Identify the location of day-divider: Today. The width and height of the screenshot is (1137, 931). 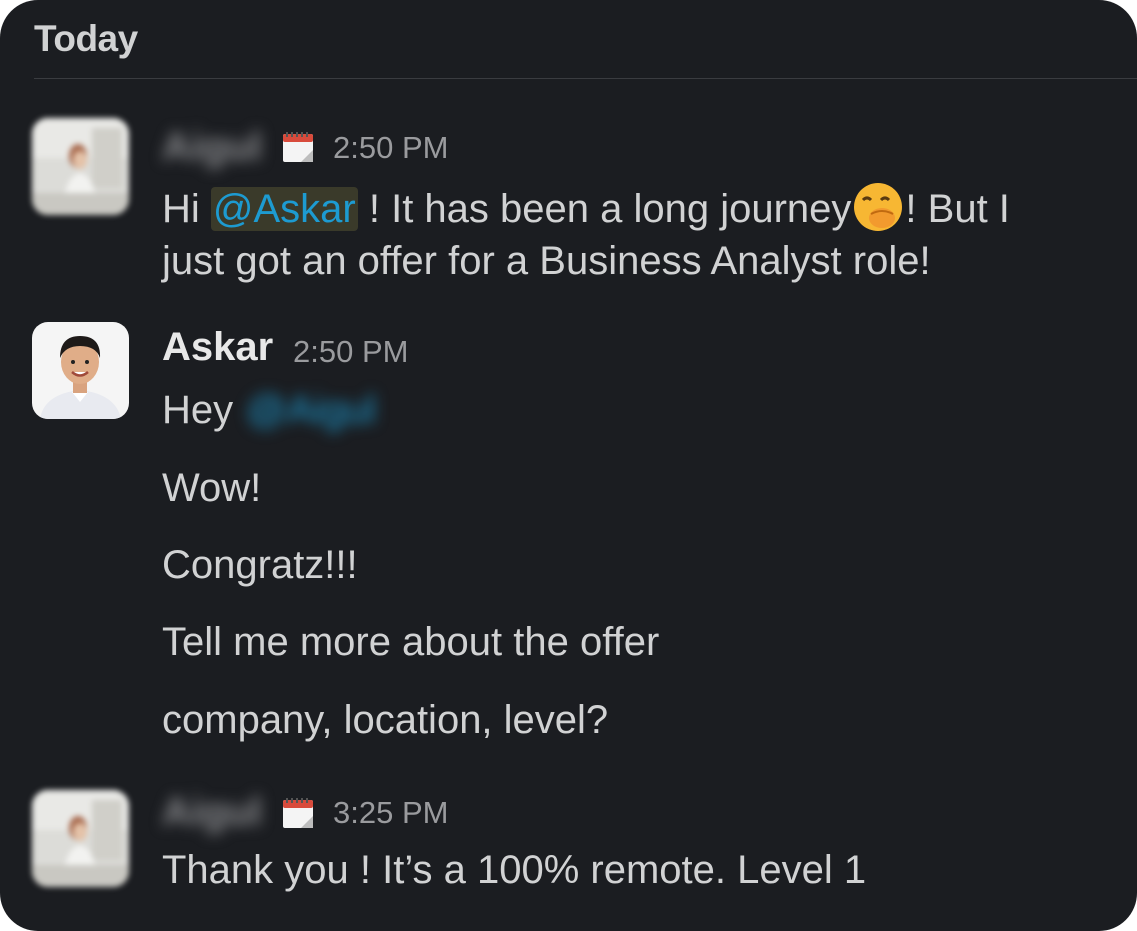
(585, 39).